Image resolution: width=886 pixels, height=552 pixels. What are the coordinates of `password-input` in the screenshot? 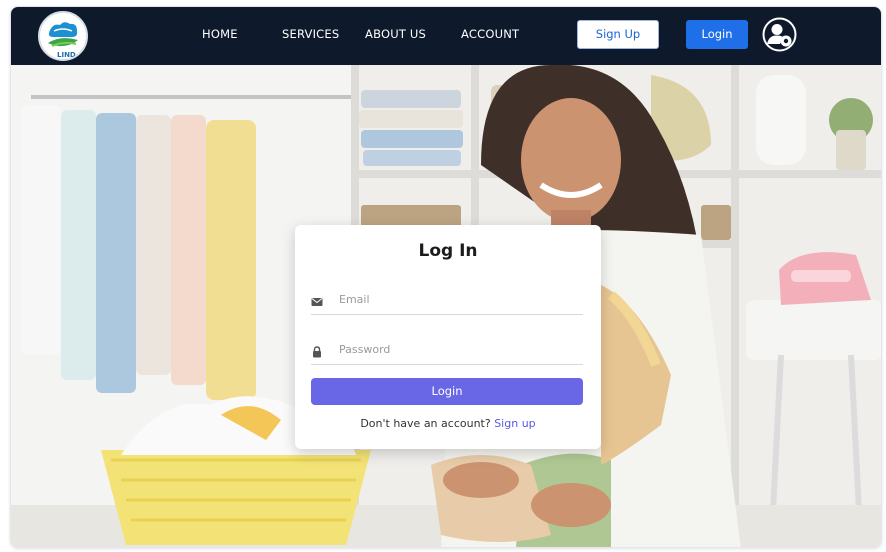 It's located at (459, 349).